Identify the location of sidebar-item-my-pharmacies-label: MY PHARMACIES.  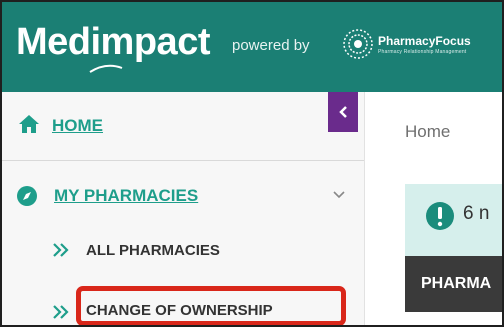
(126, 196).